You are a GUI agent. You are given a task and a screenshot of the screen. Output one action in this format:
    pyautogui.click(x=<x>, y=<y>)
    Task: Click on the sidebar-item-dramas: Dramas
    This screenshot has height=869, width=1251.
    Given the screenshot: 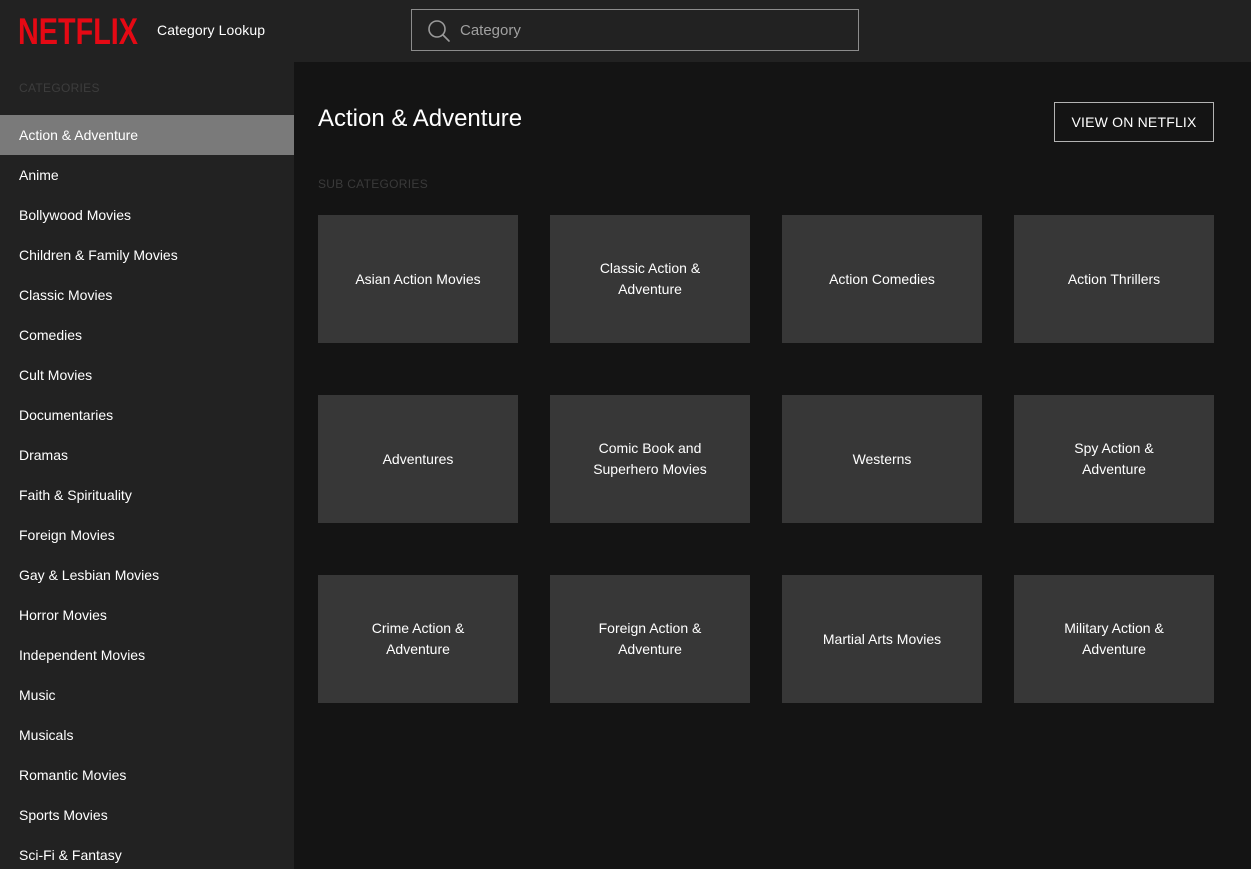 What is the action you would take?
    pyautogui.click(x=147, y=455)
    